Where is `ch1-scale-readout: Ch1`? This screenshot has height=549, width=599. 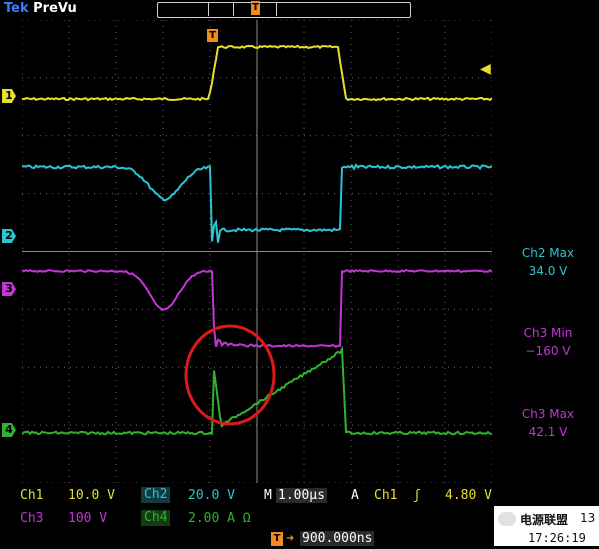
ch1-scale-readout: Ch1 is located at coordinates (31, 495).